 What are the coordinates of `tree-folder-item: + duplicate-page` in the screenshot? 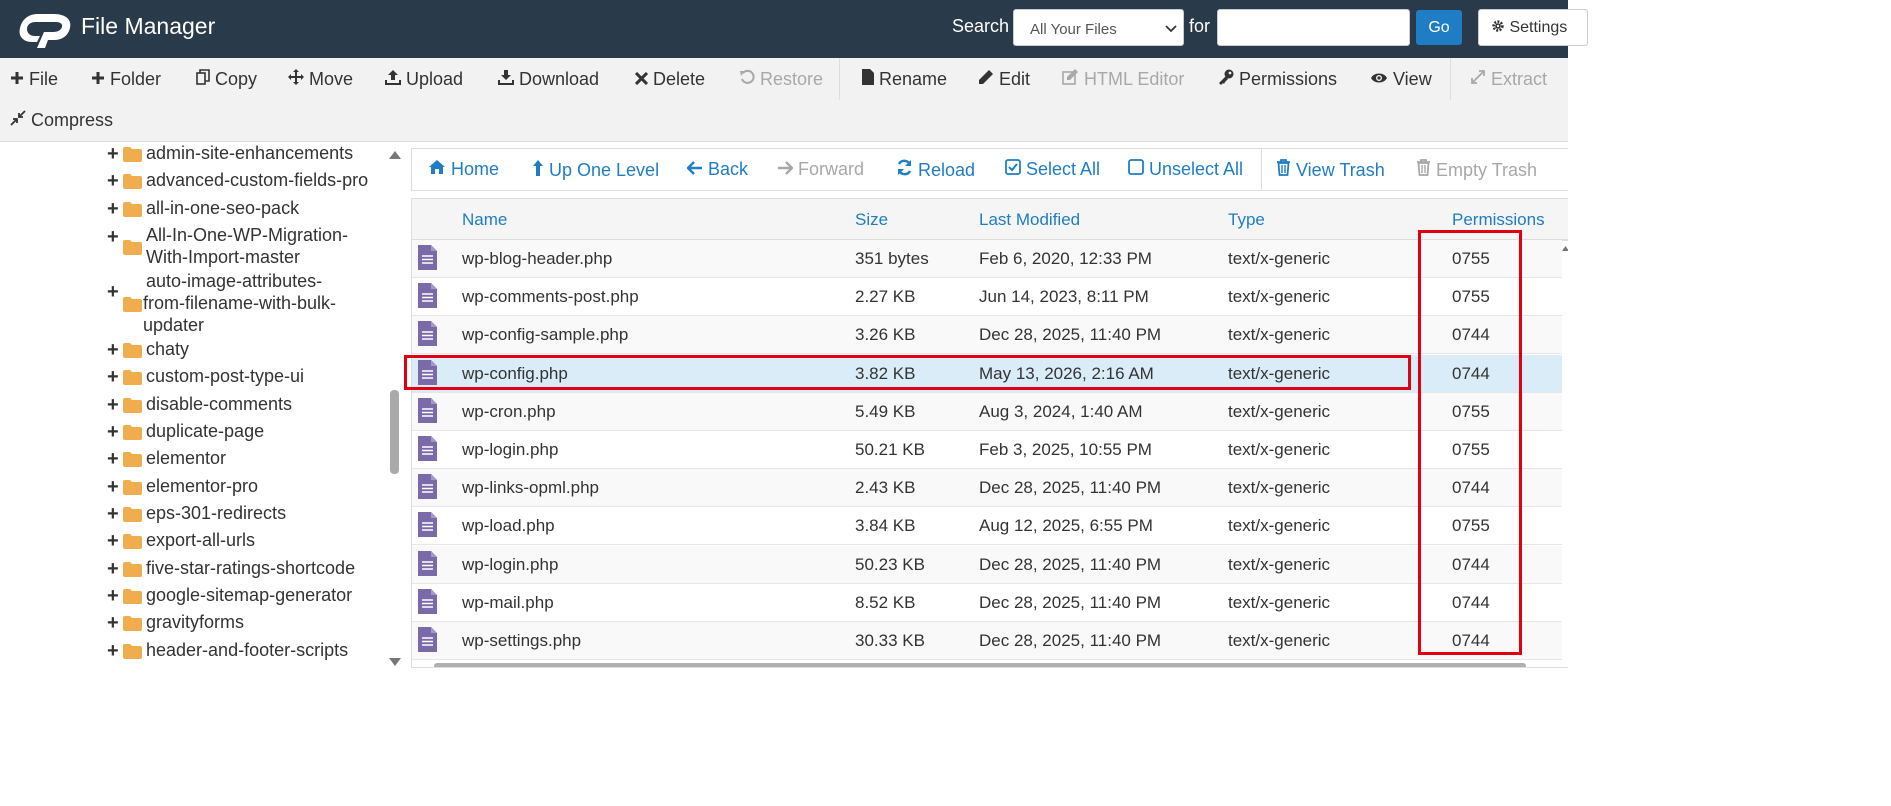 It's located at (192, 433).